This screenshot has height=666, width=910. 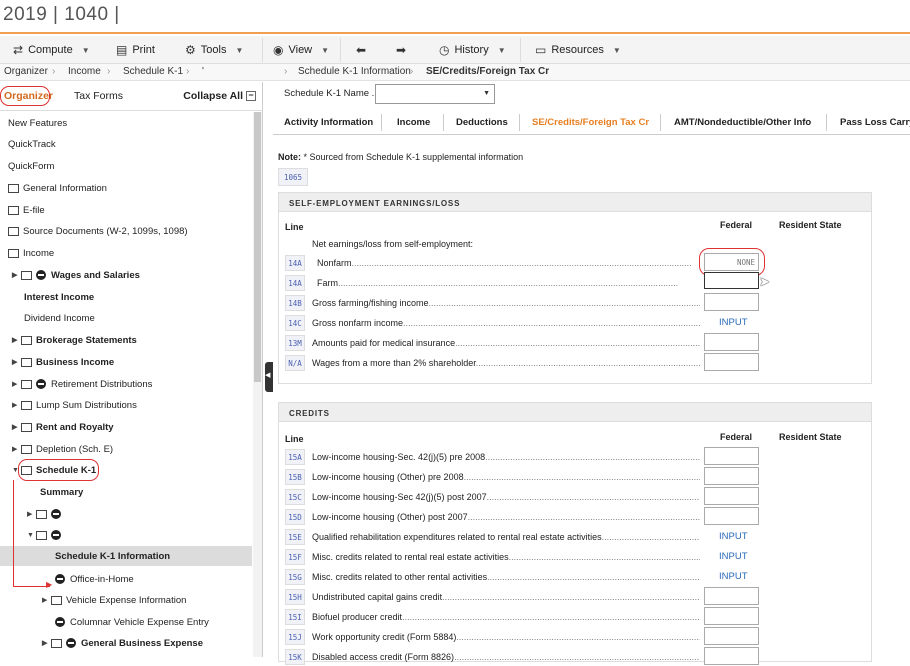 What do you see at coordinates (578, 50) in the screenshot?
I see `resources-button: ▭ Resources ▼` at bounding box center [578, 50].